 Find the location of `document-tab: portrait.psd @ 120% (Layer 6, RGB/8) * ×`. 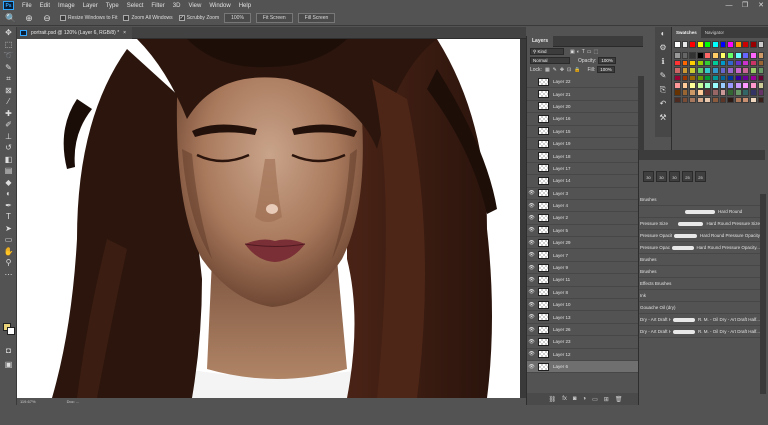

document-tab: portrait.psd @ 120% (Layer 6, RGB/8) * × is located at coordinates (75, 33).